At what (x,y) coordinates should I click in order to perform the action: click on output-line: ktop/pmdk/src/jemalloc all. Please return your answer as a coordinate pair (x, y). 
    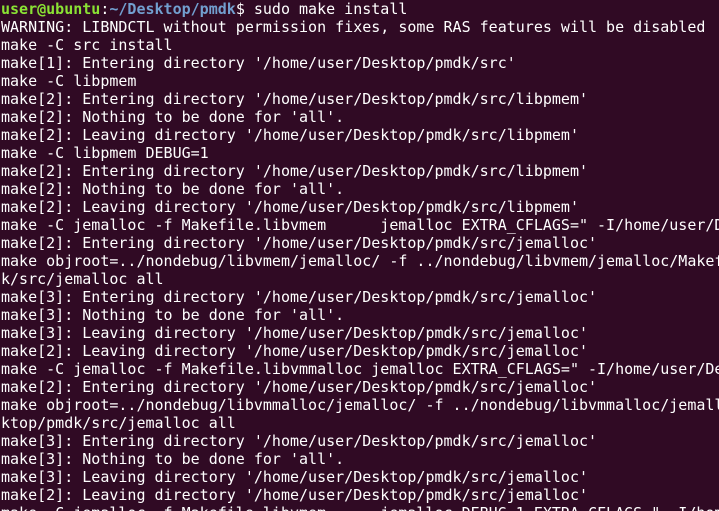
    Looking at the image, I should click on (118, 423).